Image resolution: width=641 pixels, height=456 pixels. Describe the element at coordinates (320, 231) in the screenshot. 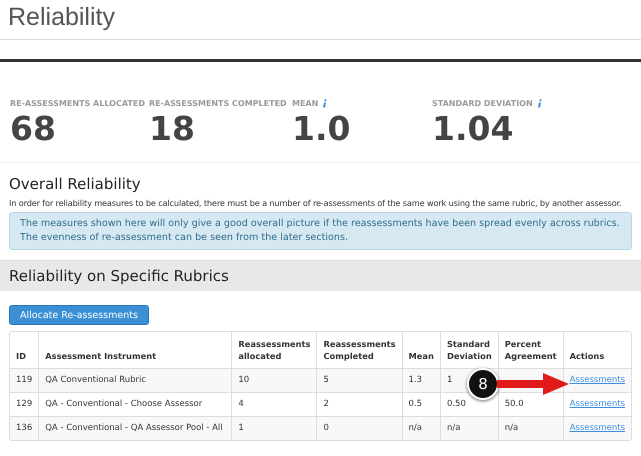

I see `info-notice: The measures shown here will only give a good overall picture if the reassessments have been spread evenly across rubrics. The evenness of re-assessment can be seen from the later sections.` at that location.